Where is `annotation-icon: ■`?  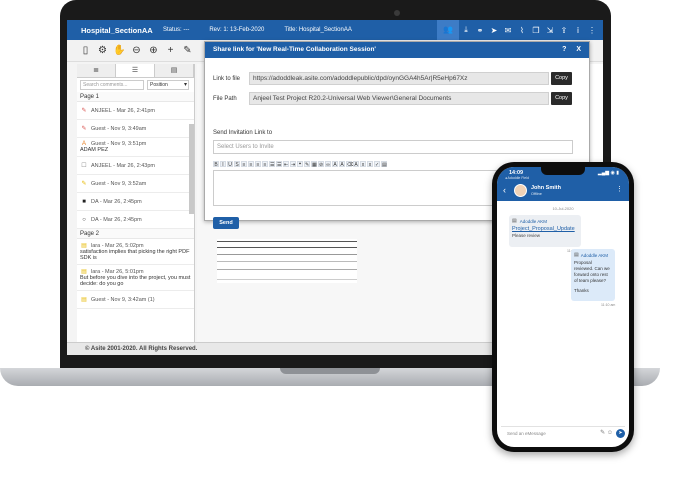
annotation-icon: ■ is located at coordinates (84, 201).